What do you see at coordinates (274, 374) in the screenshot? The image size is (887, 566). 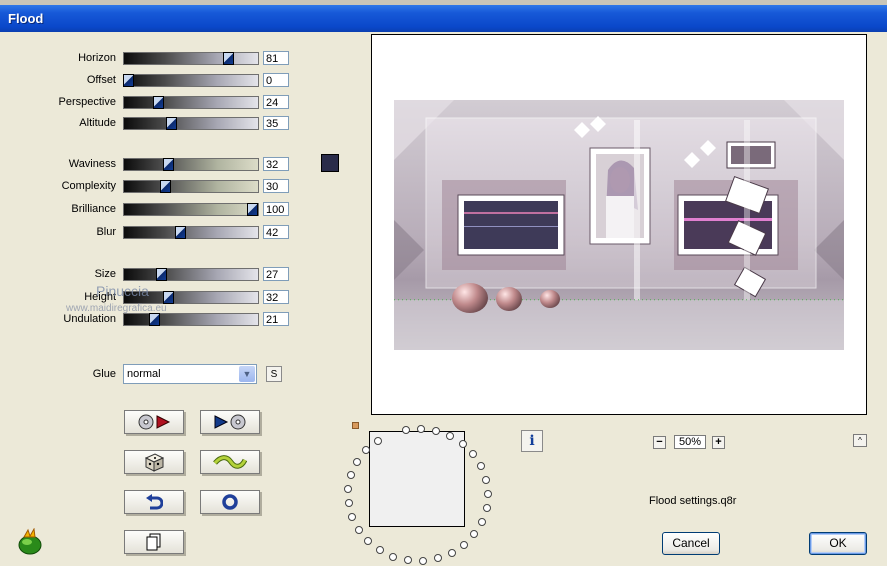 I see `s-button: S` at bounding box center [274, 374].